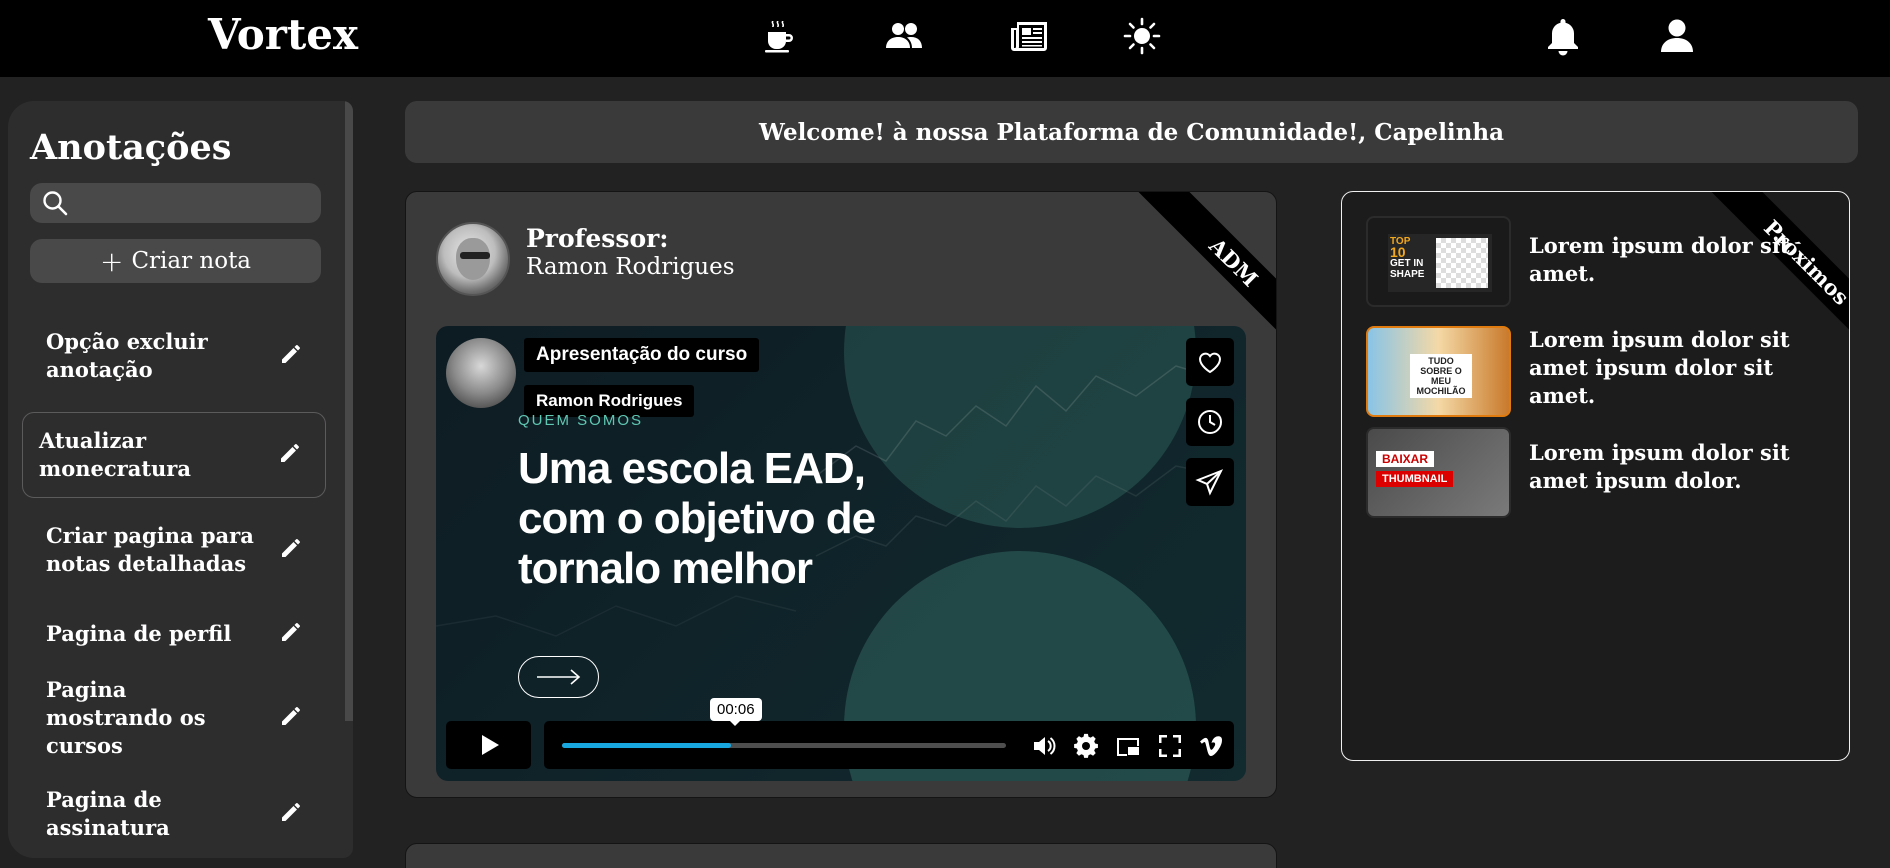 Image resolution: width=1890 pixels, height=868 pixels. What do you see at coordinates (1128, 746) in the screenshot?
I see `picture-in-picture-icon` at bounding box center [1128, 746].